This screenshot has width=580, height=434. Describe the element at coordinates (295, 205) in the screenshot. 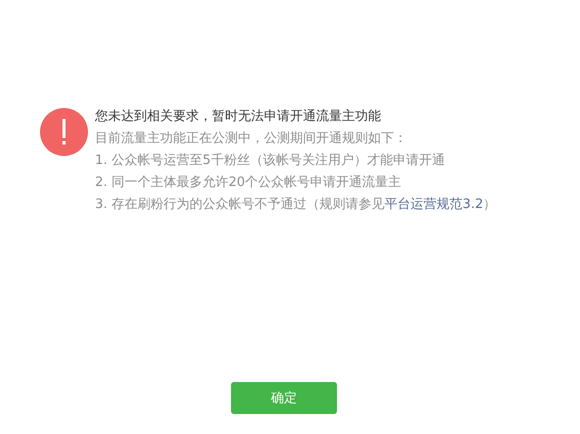

I see `rule-text: 3. 存在刷粉行为的公众帐号不予通过（规则请参见平台运营规范3.2）` at that location.